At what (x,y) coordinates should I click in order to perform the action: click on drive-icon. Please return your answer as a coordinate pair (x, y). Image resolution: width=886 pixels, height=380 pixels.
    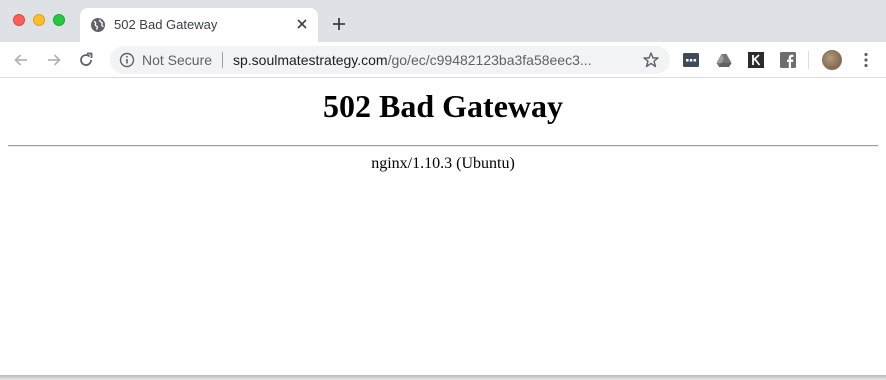
    Looking at the image, I should click on (724, 60).